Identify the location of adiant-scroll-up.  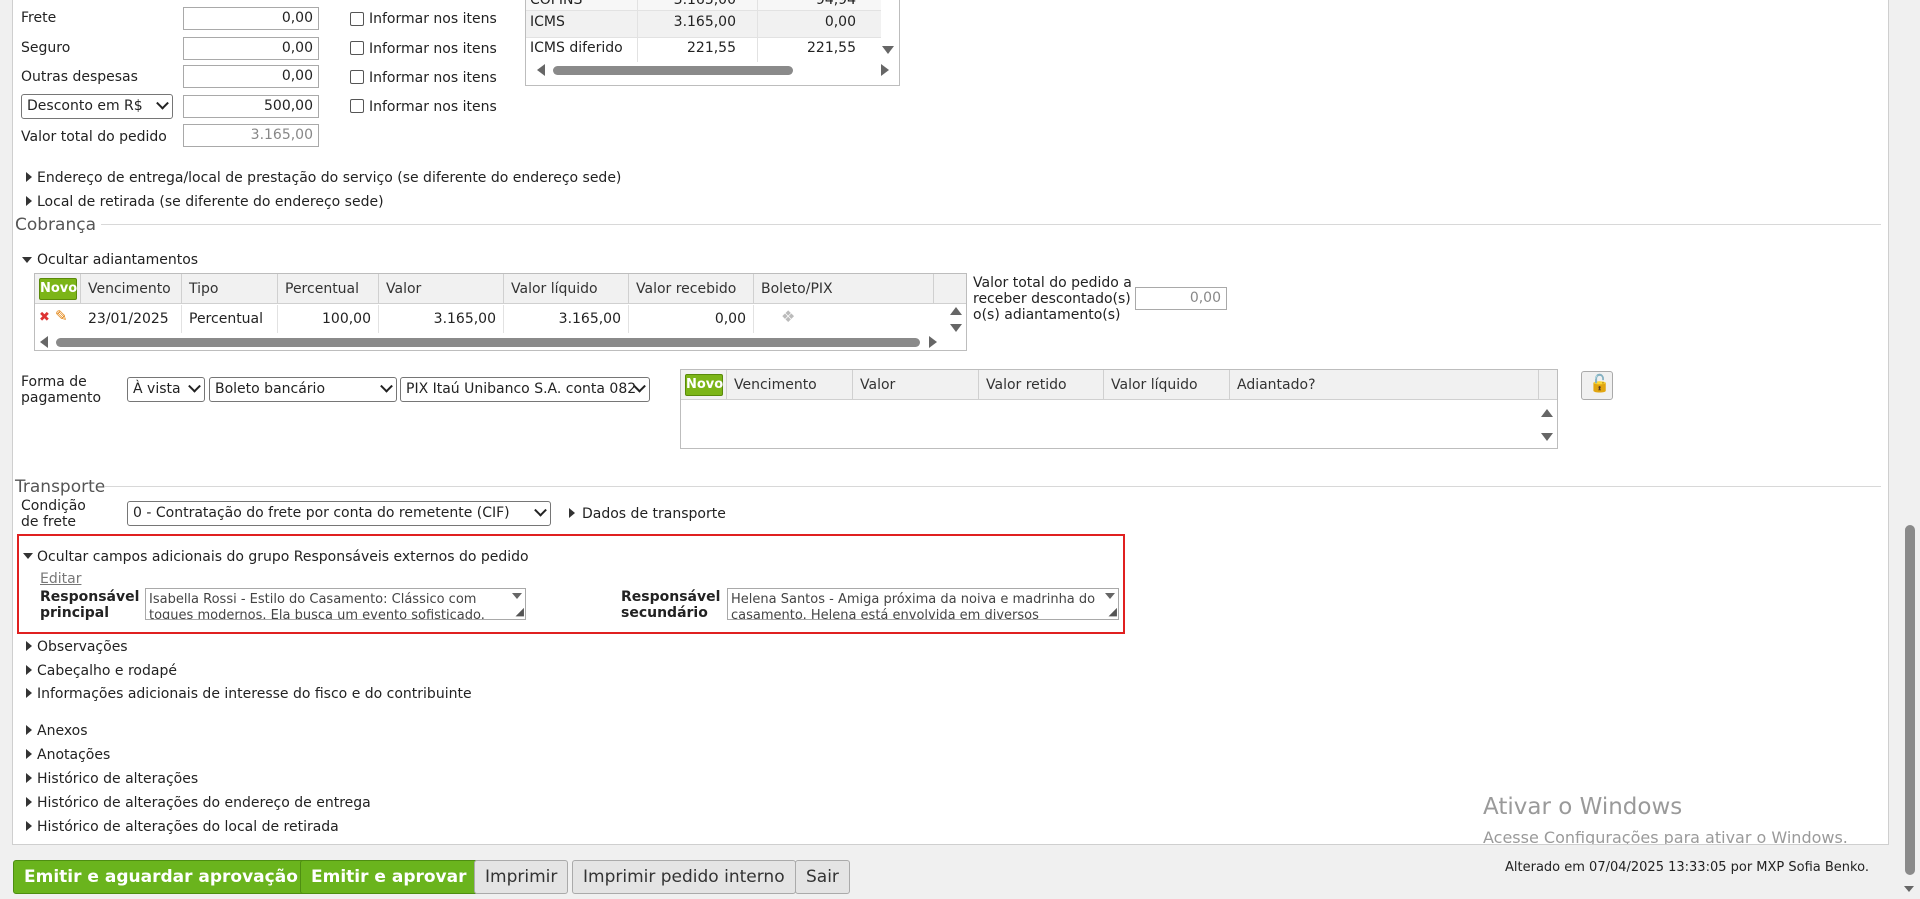
(956, 311).